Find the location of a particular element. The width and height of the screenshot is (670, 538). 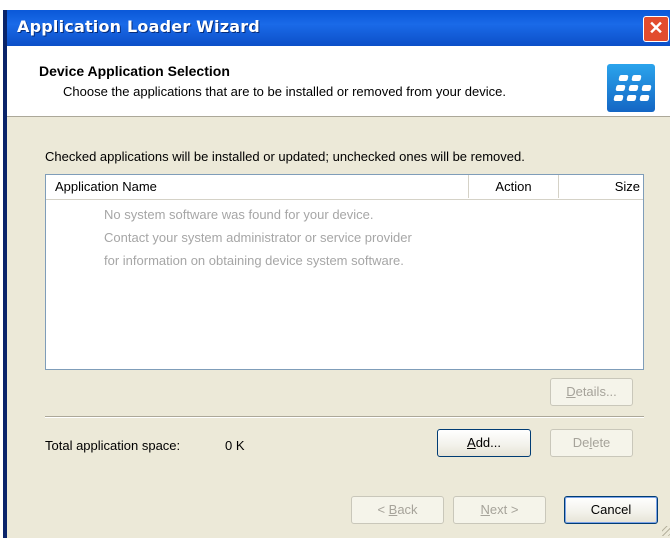

back-button: < Back is located at coordinates (397, 510).